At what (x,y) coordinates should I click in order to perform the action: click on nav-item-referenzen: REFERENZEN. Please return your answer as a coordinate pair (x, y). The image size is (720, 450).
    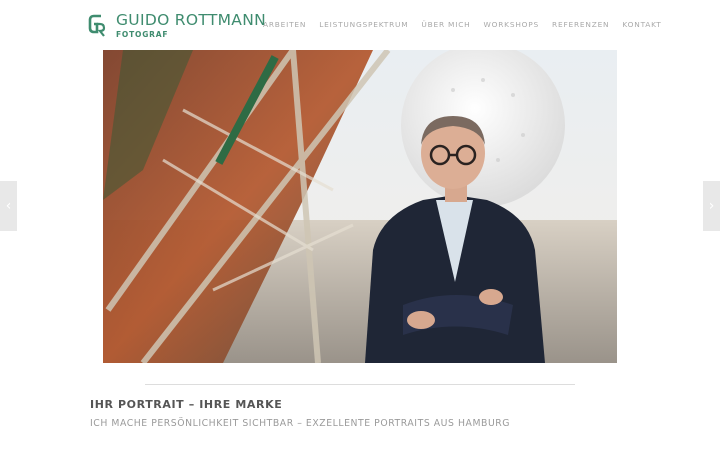
    Looking at the image, I should click on (580, 24).